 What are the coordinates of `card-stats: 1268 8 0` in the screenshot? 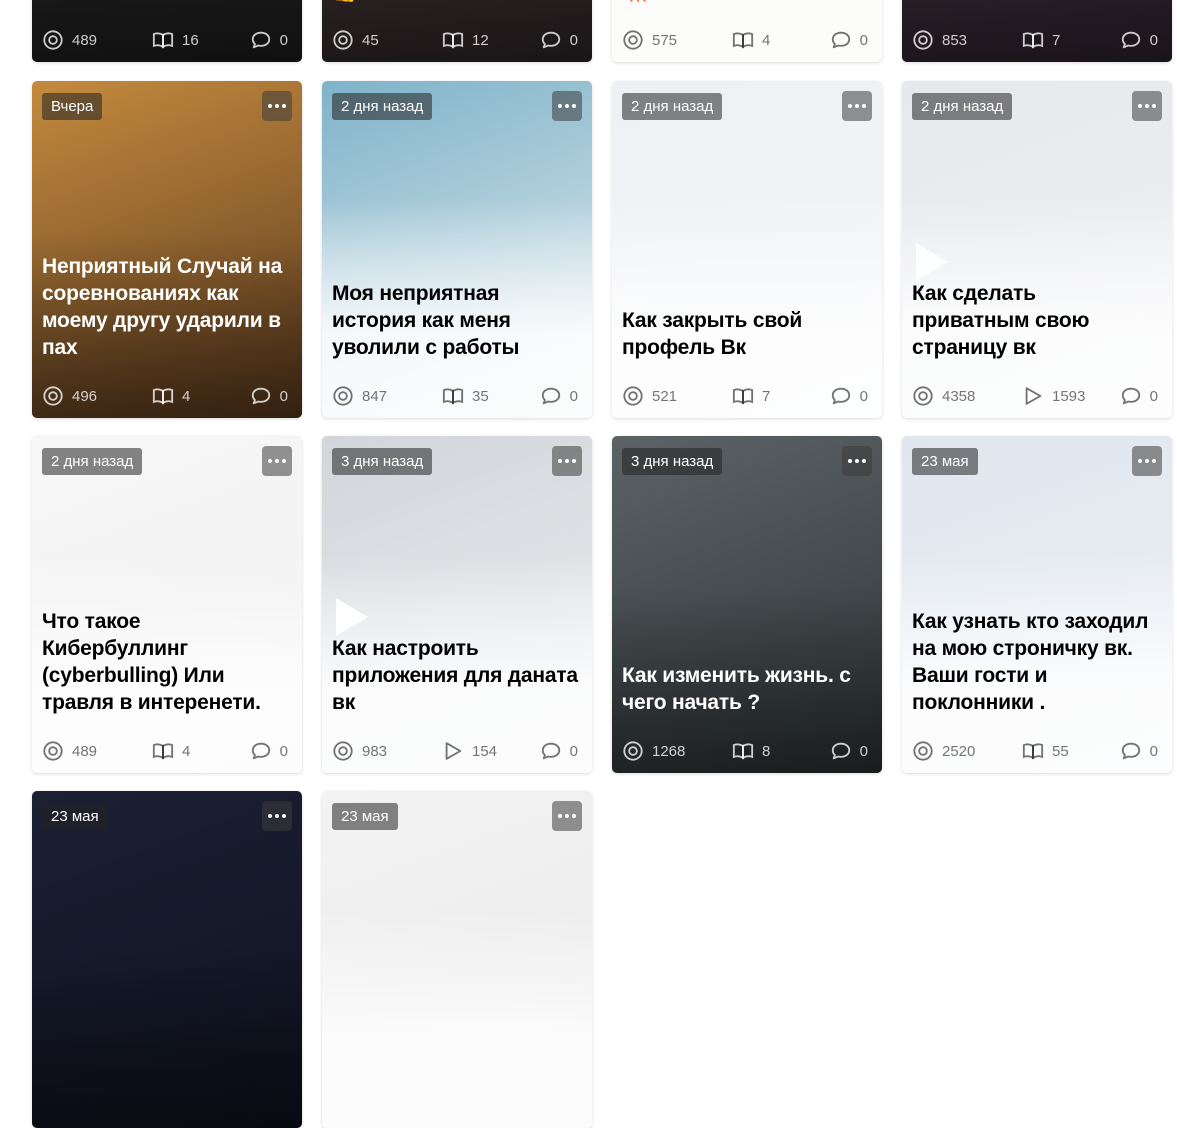 It's located at (745, 751).